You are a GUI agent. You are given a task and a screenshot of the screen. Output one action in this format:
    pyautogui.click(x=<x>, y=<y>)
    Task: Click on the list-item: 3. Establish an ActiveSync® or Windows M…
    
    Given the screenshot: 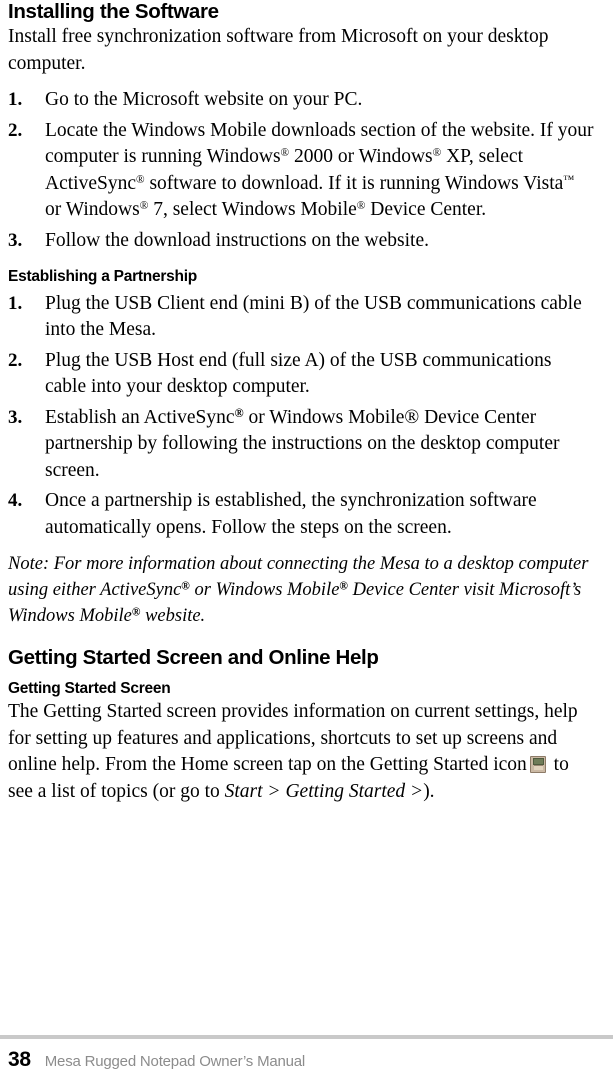 What is the action you would take?
    pyautogui.click(x=301, y=445)
    